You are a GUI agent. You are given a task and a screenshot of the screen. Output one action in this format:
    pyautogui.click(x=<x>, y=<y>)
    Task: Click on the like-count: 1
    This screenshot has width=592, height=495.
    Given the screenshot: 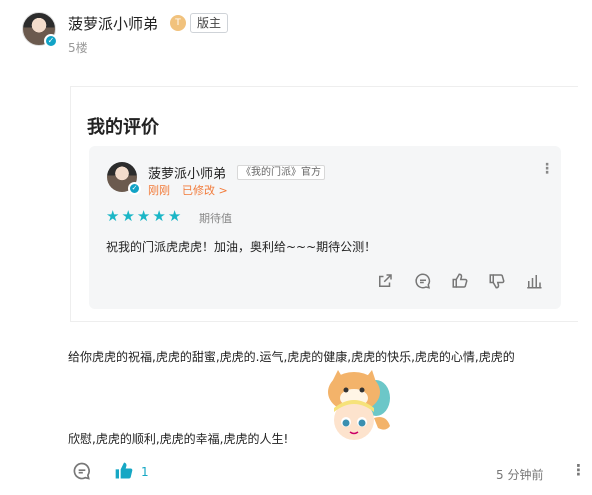 What is the action you would take?
    pyautogui.click(x=145, y=472)
    